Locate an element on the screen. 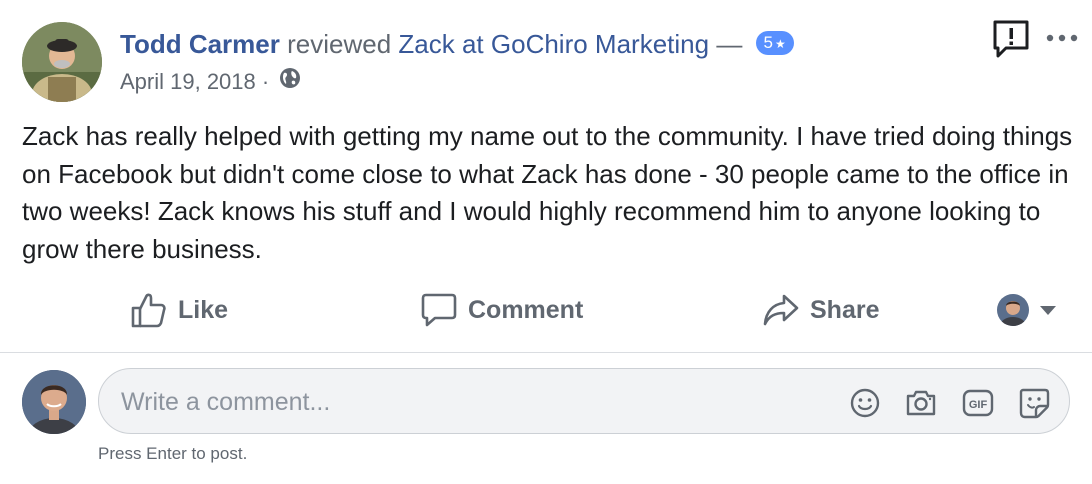  more-options-icon is located at coordinates (1062, 38).